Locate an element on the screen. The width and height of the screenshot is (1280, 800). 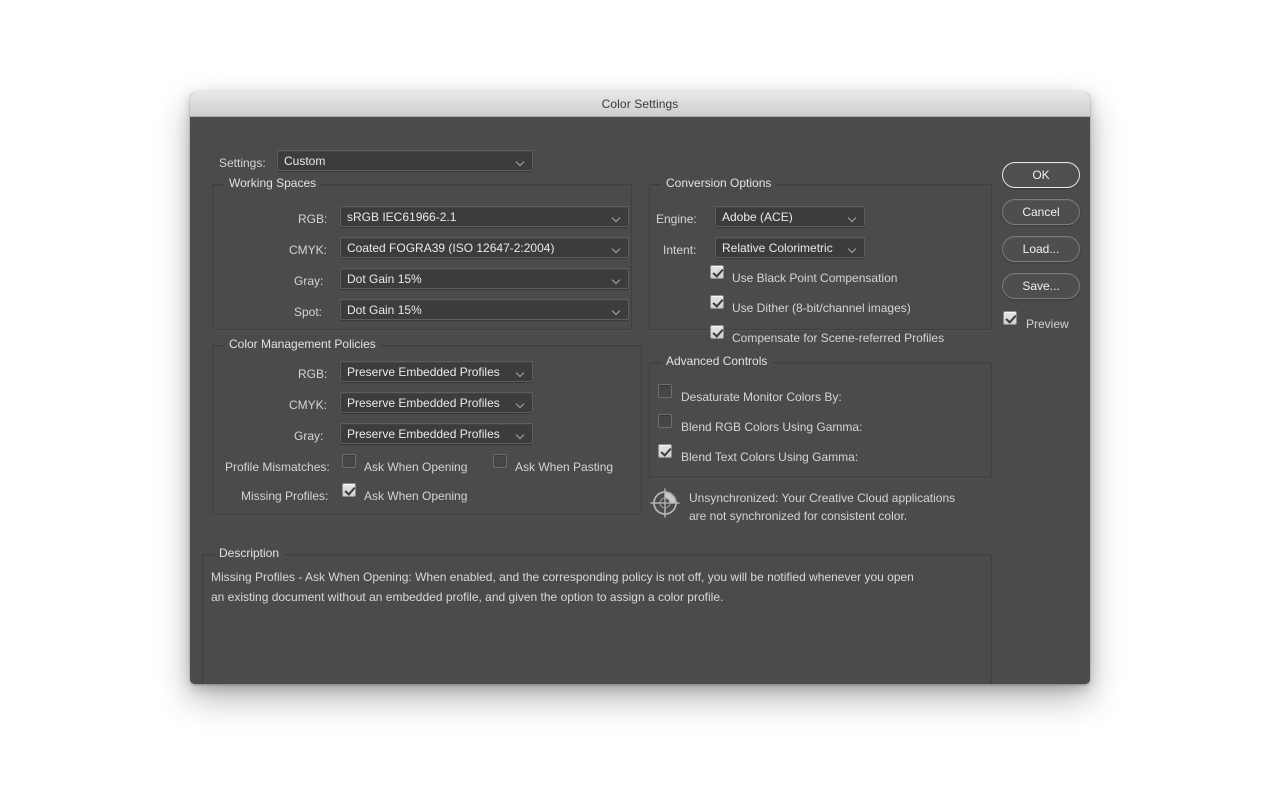
color-sync-icon is located at coordinates (665, 505).